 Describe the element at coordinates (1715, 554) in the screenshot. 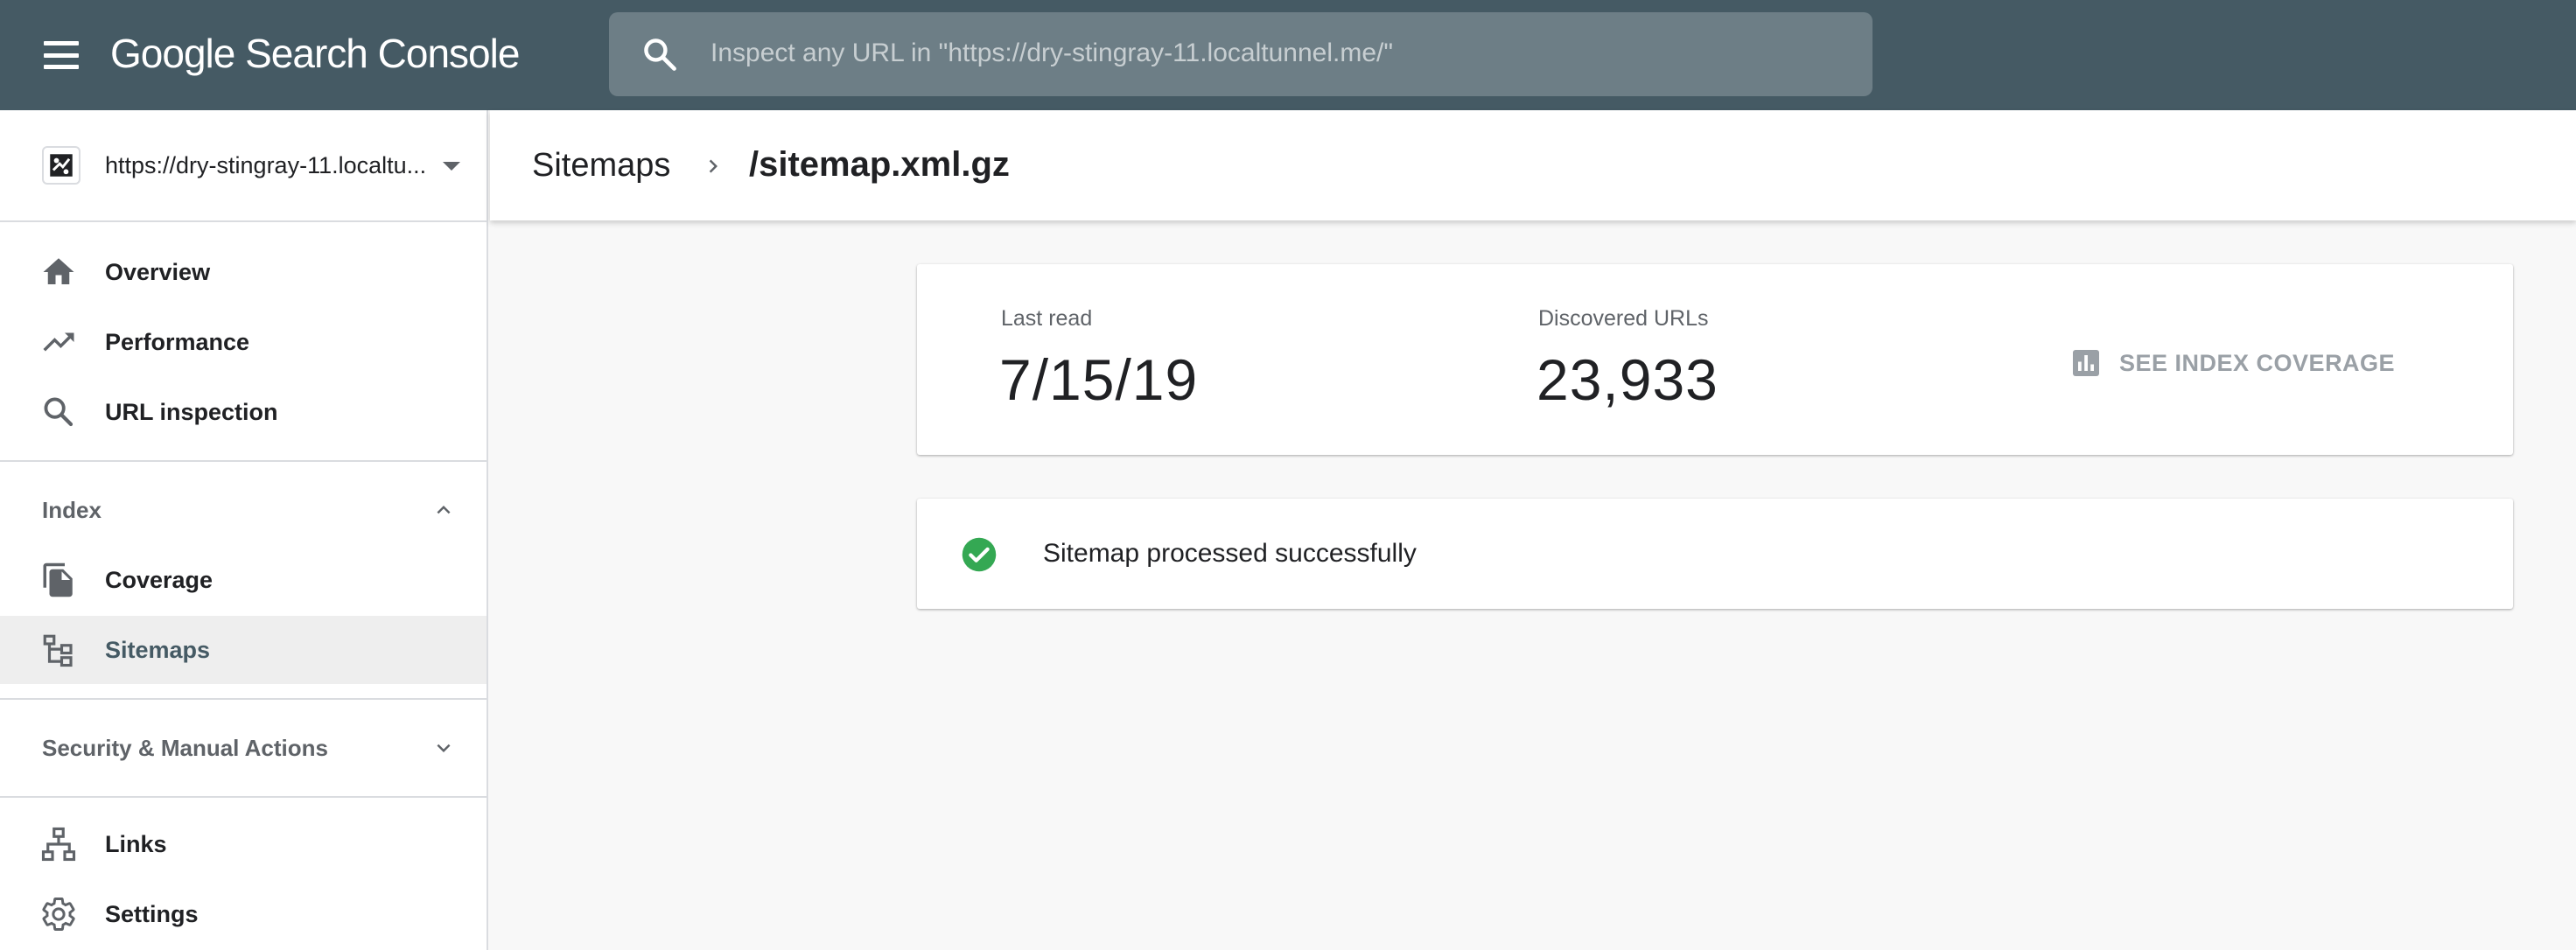

I see `sitemap-status-card: Sitemap processed successfully` at that location.